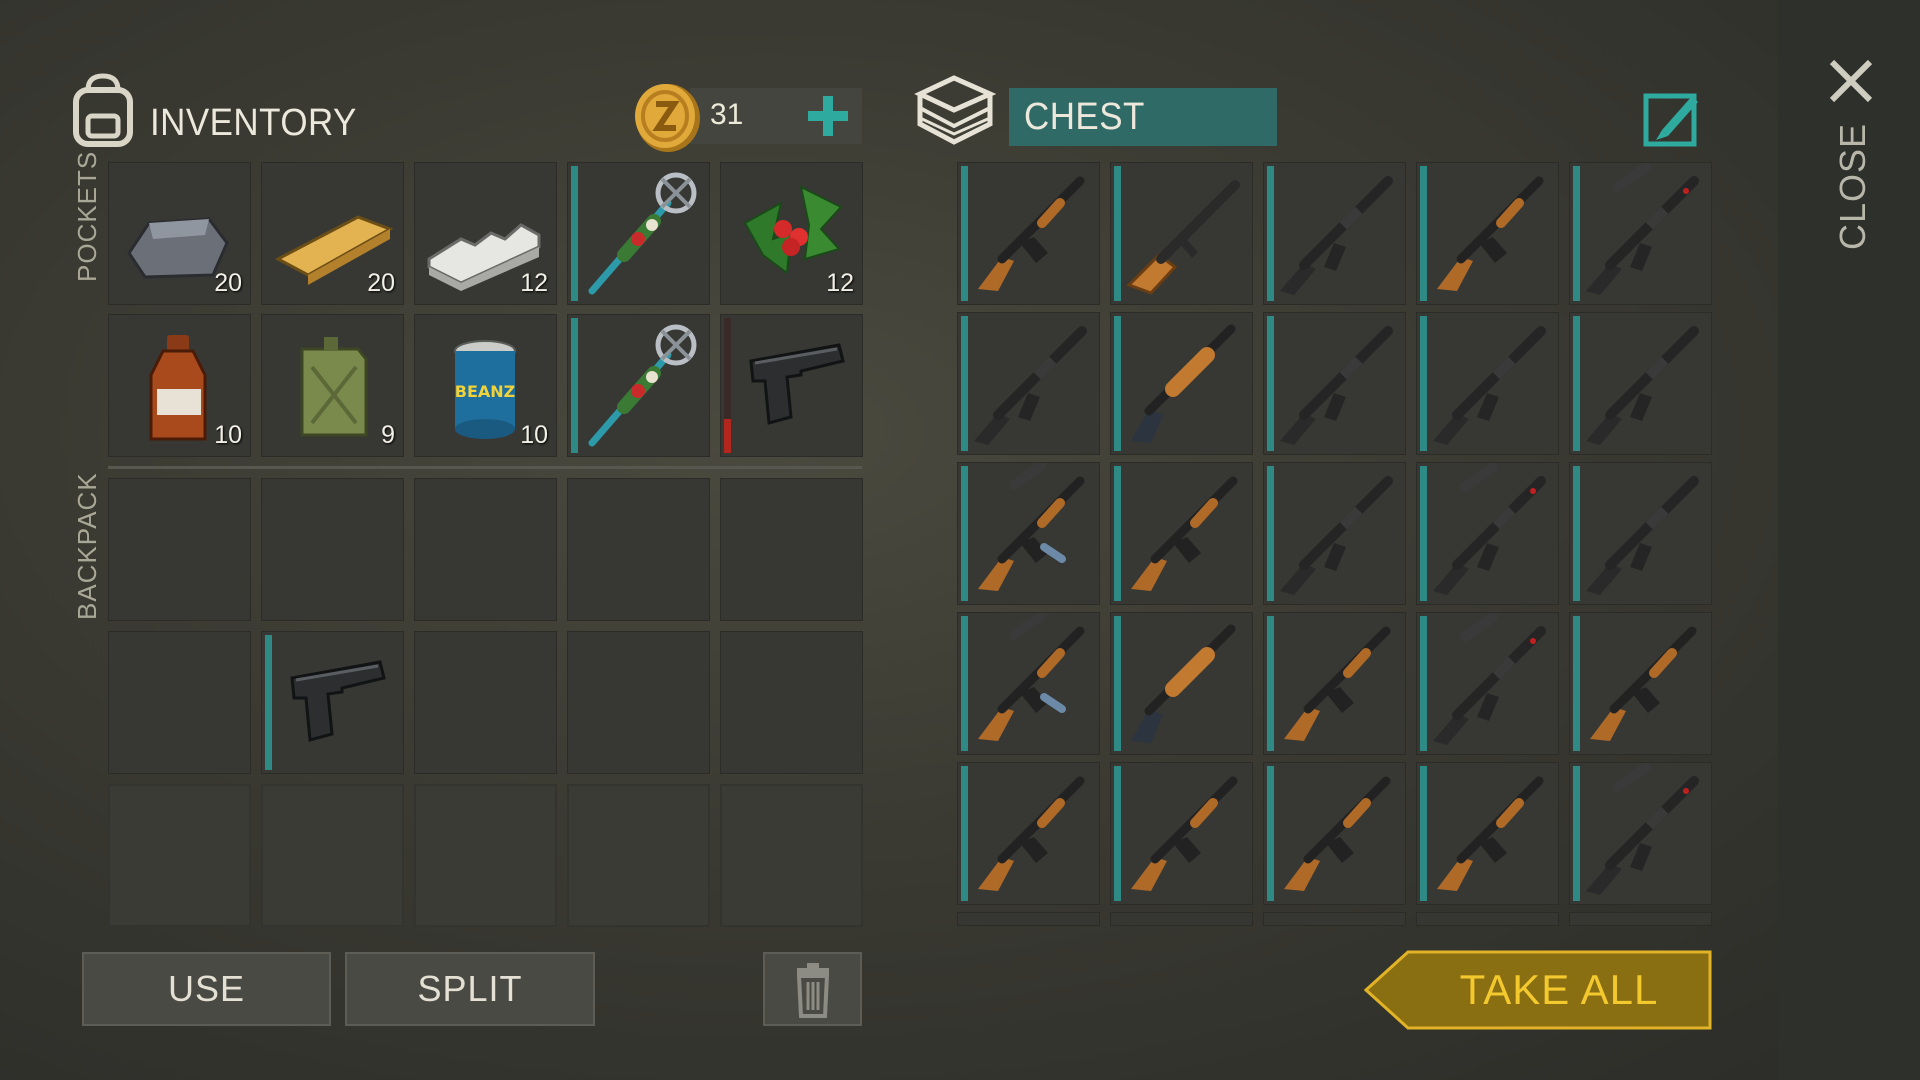 Image resolution: width=1920 pixels, height=1080 pixels. I want to click on inventory.pockets-slot: BEANZ 10, so click(485, 385).